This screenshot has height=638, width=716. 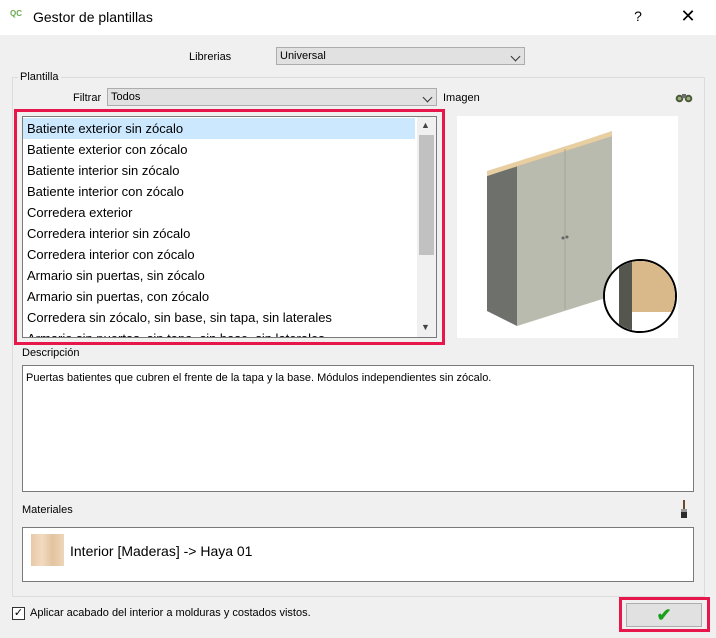 I want to click on filter-label: Filtrar, so click(x=87, y=98).